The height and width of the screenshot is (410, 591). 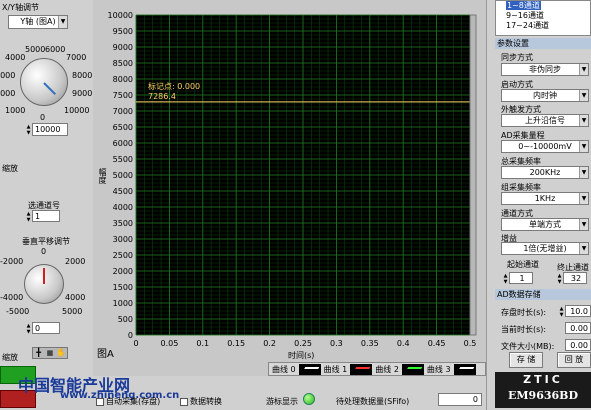 I want to click on cursor-value: 7286.4, so click(x=162, y=96).